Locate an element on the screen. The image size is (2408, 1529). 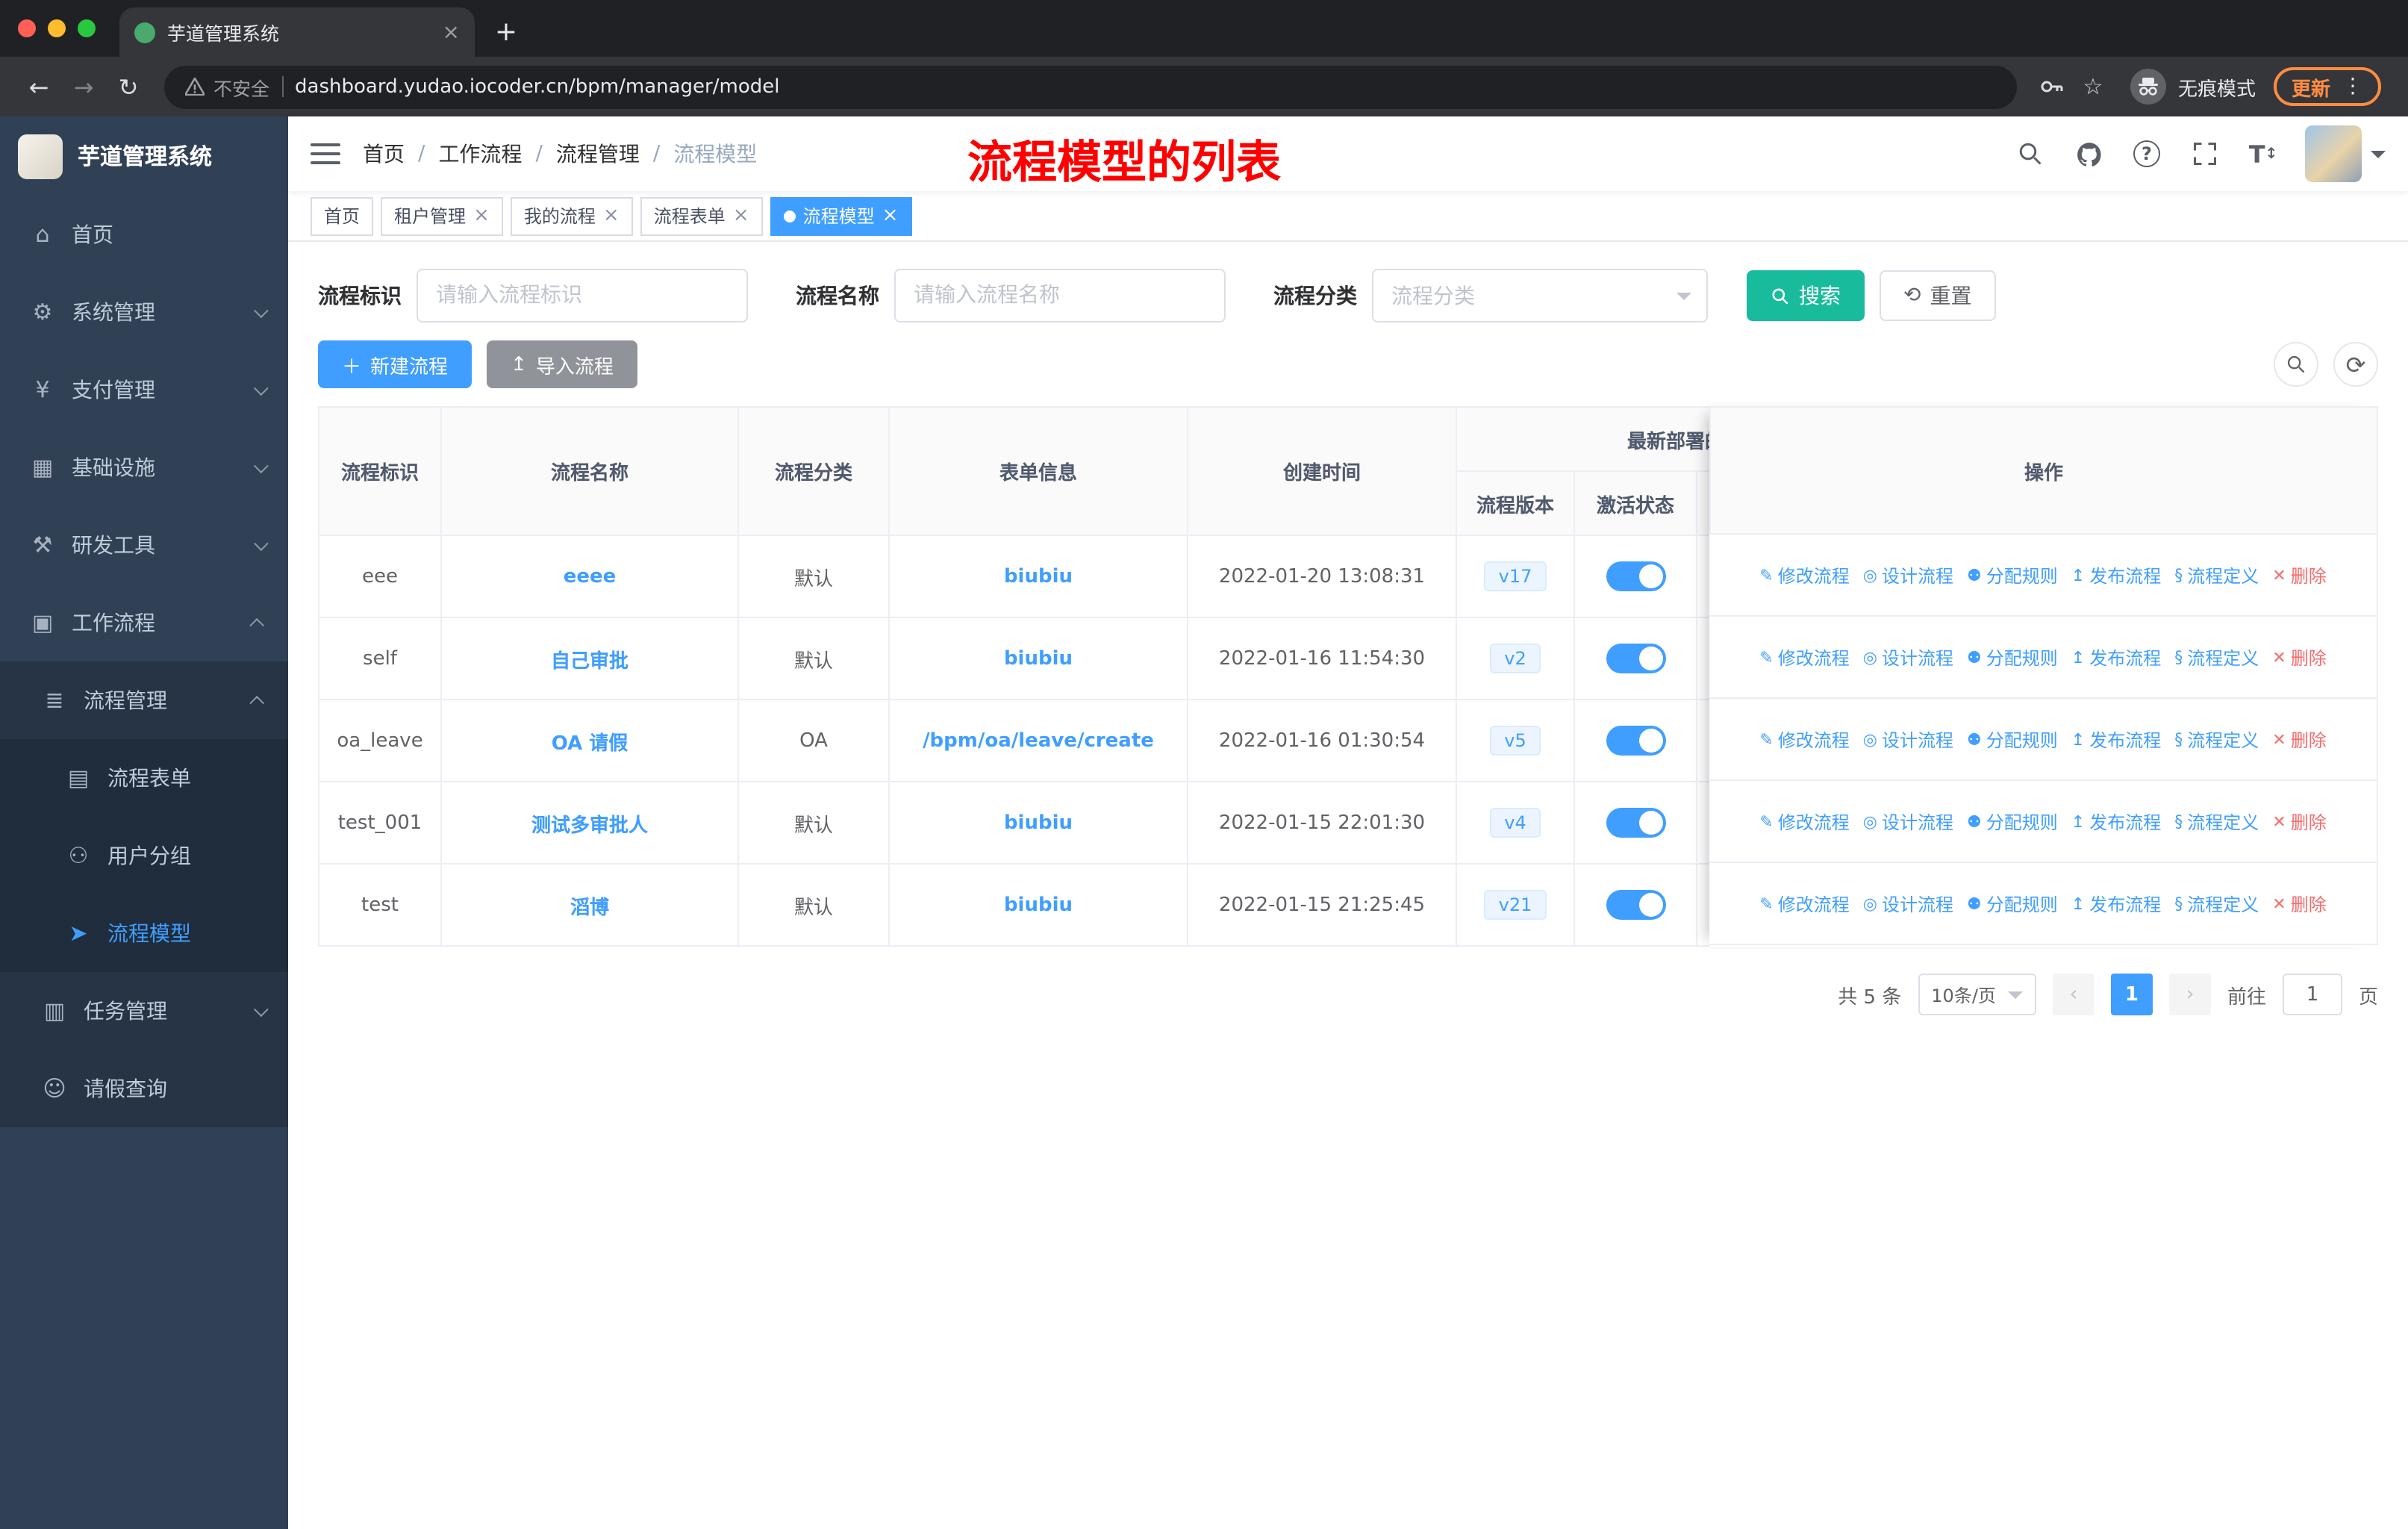
user-menu is located at coordinates (2345, 153).